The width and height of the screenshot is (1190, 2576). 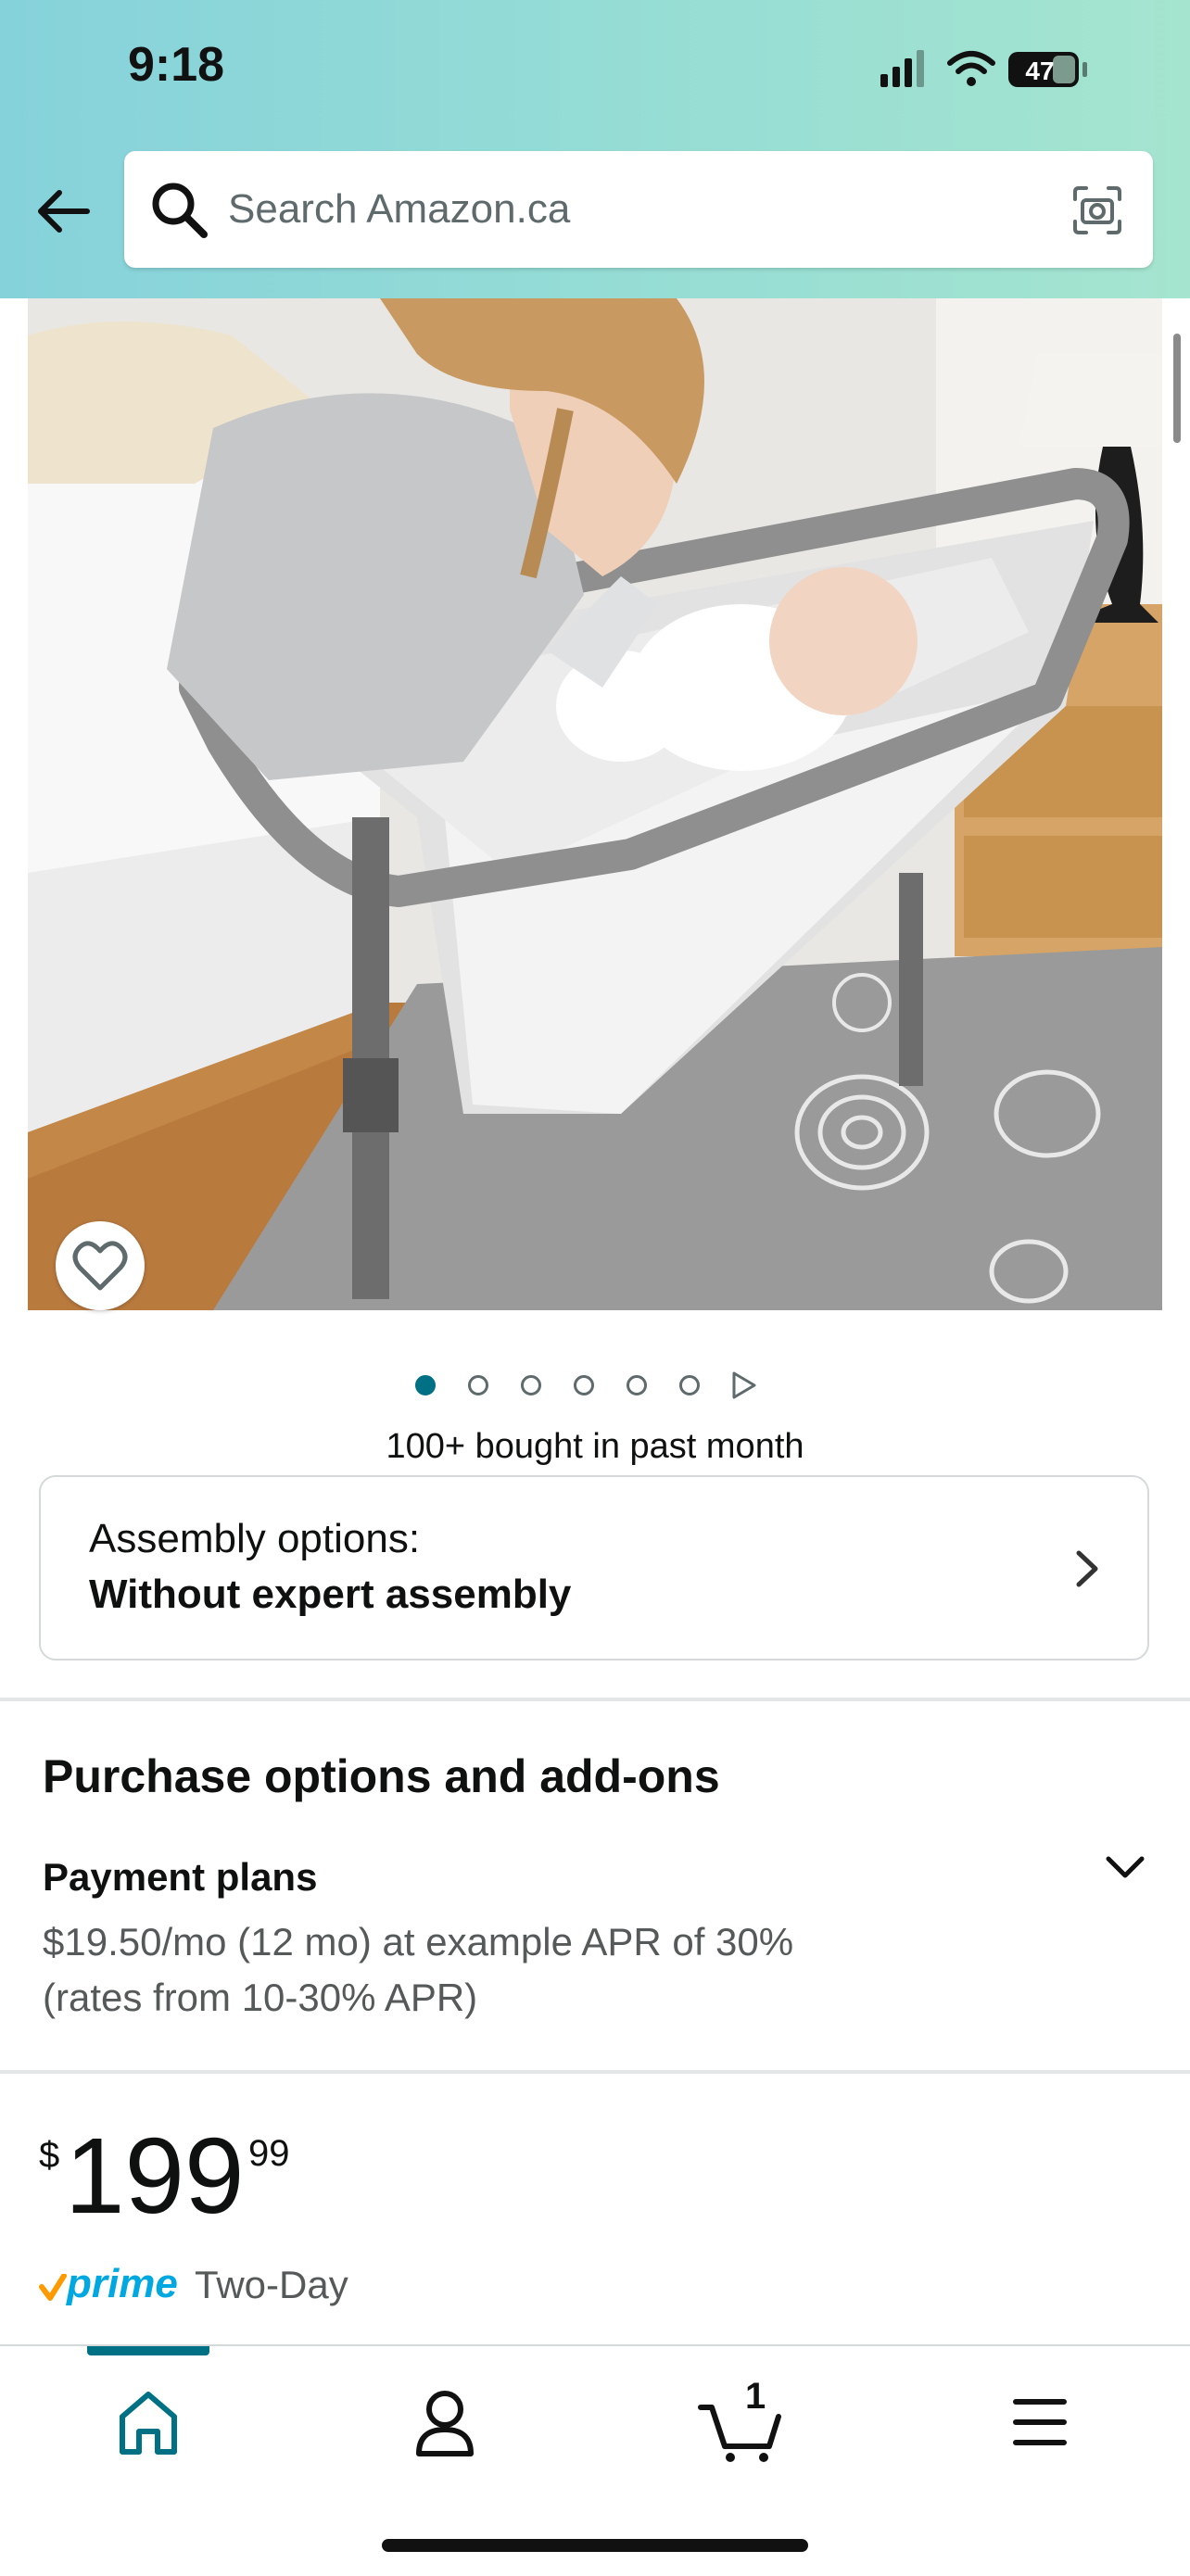 What do you see at coordinates (148, 2351) in the screenshot?
I see `nav-active-indicator` at bounding box center [148, 2351].